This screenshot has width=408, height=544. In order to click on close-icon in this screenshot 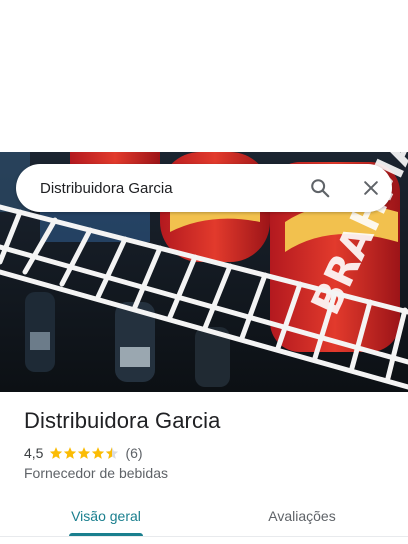, I will do `click(371, 188)`.